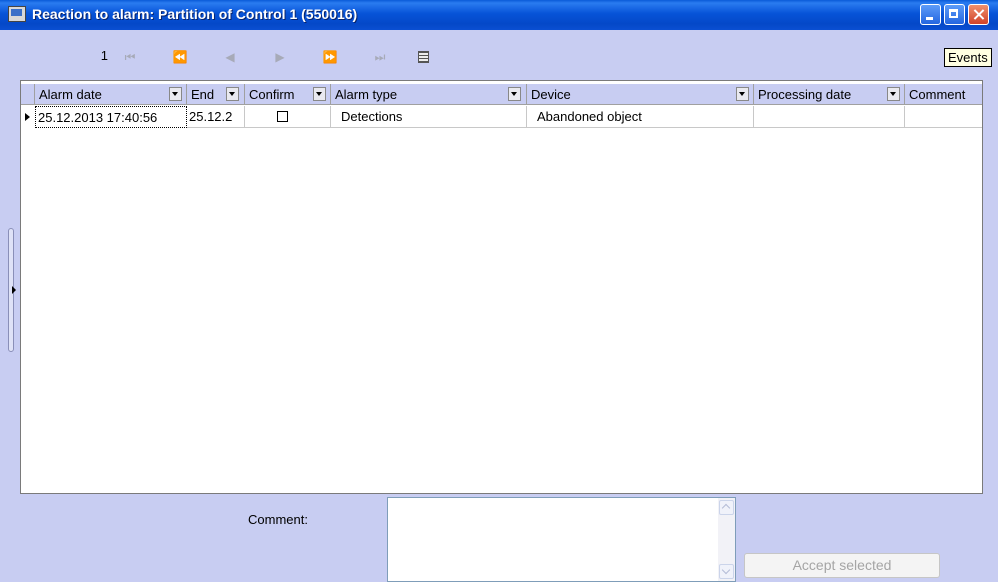 Image resolution: width=998 pixels, height=582 pixels. Describe the element at coordinates (28, 117) in the screenshot. I see `current-row-indicator-icon` at that location.